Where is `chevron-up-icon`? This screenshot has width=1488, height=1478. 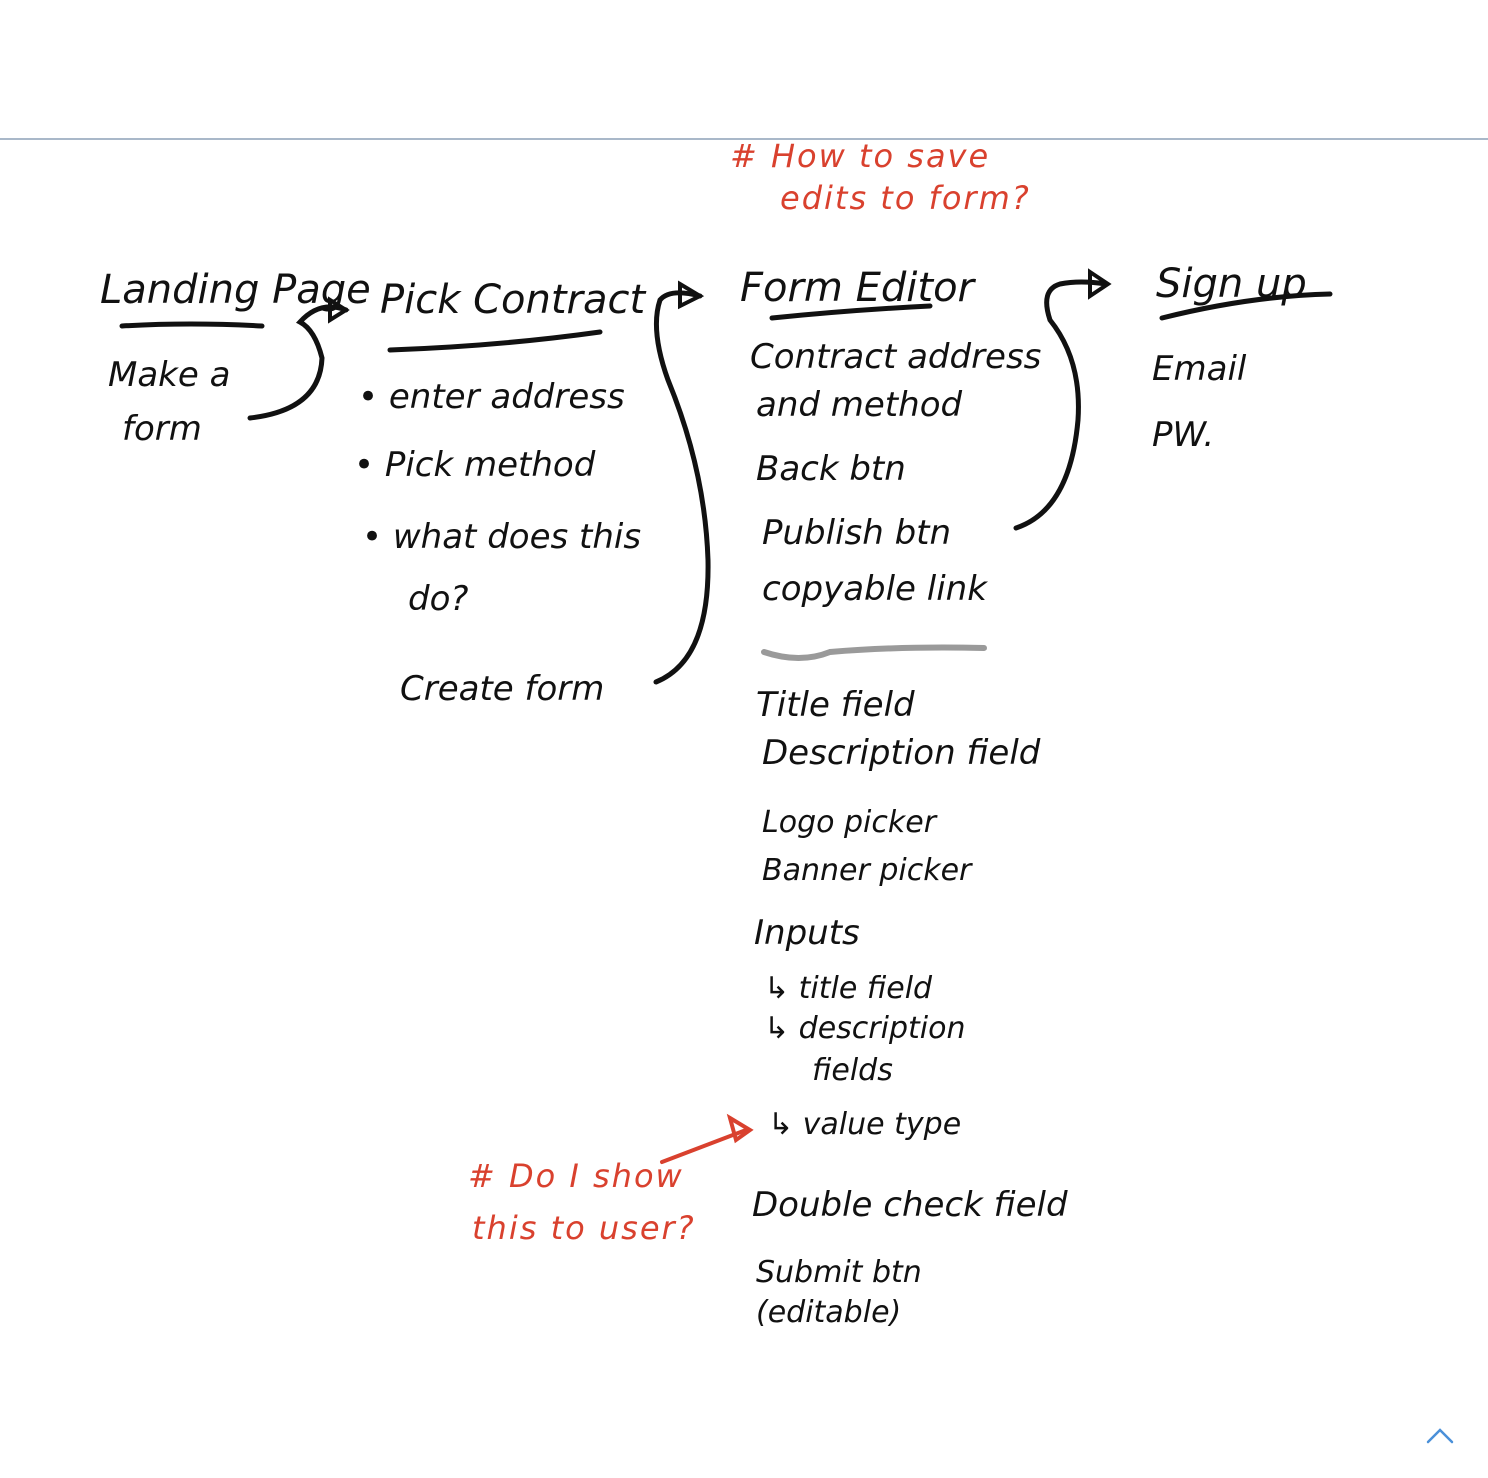 chevron-up-icon is located at coordinates (1440, 1436).